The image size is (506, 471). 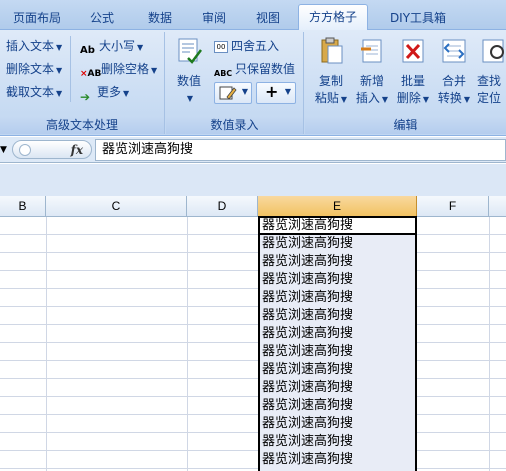 What do you see at coordinates (70, 69) in the screenshot?
I see `divider` at bounding box center [70, 69].